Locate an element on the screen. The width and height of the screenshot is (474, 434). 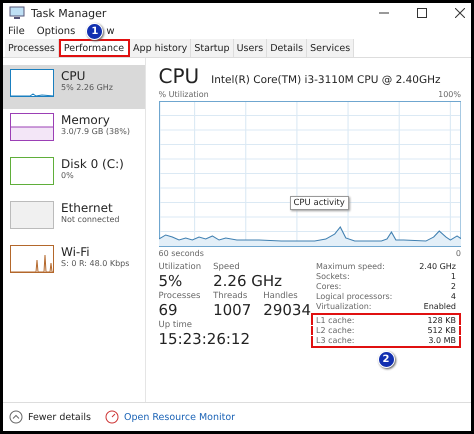
spec-value: 1 is located at coordinates (453, 276).